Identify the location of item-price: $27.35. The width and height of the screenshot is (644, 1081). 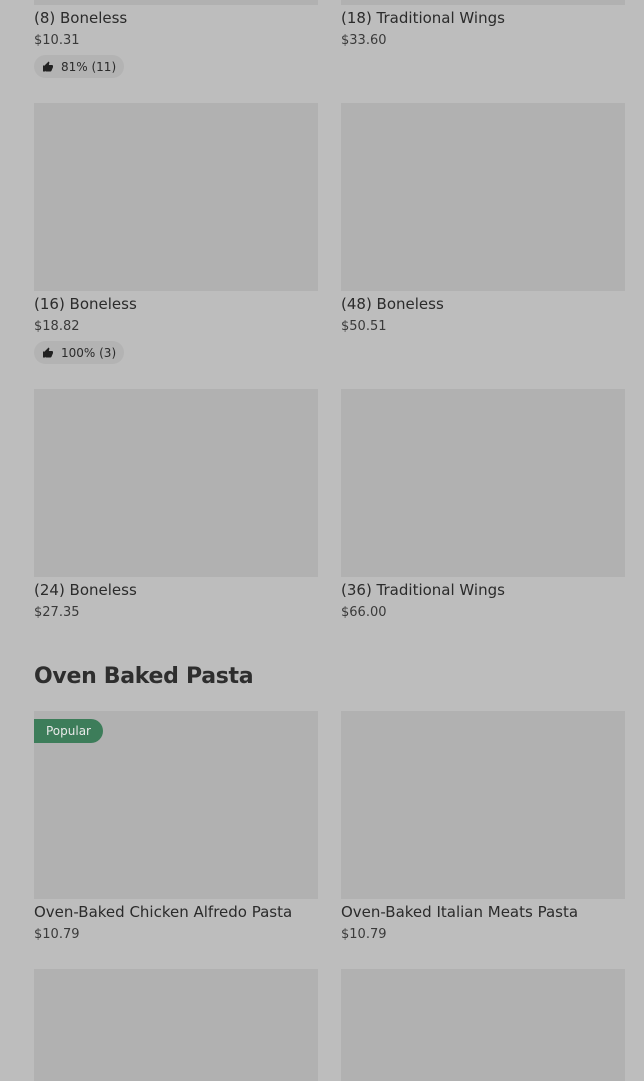
(57, 612).